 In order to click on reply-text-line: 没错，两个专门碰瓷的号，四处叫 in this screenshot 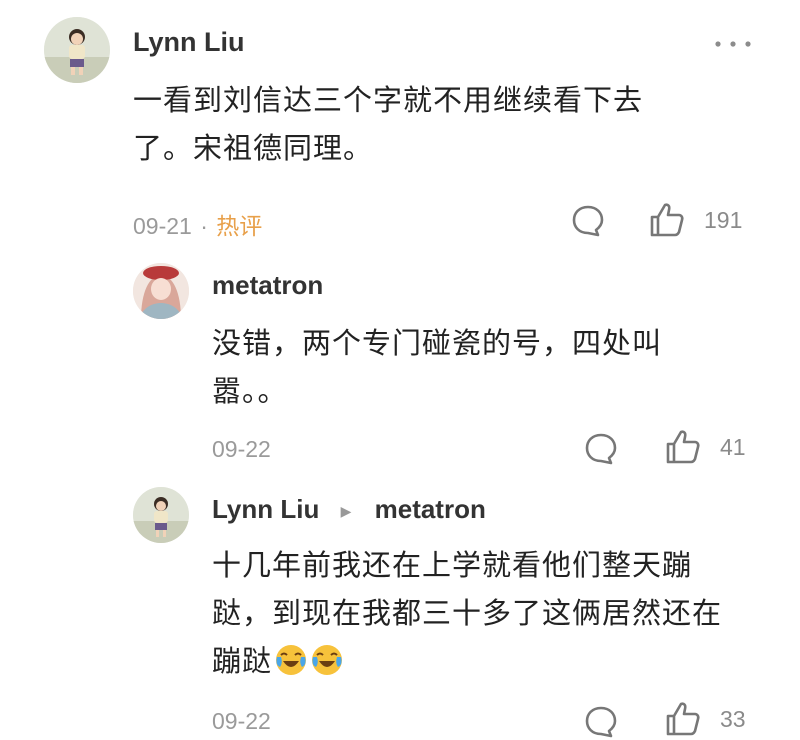, I will do `click(437, 343)`.